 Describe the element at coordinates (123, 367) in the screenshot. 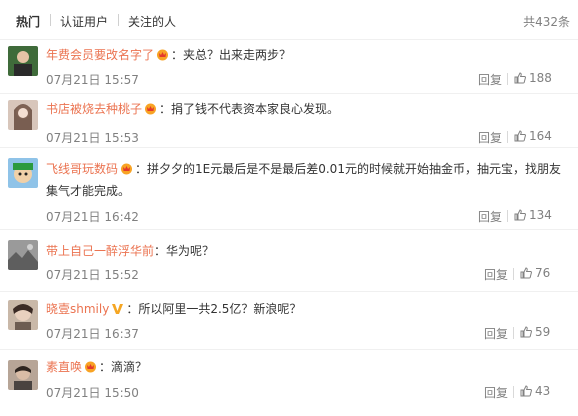

I see `comment-text: ：滴滴？` at that location.